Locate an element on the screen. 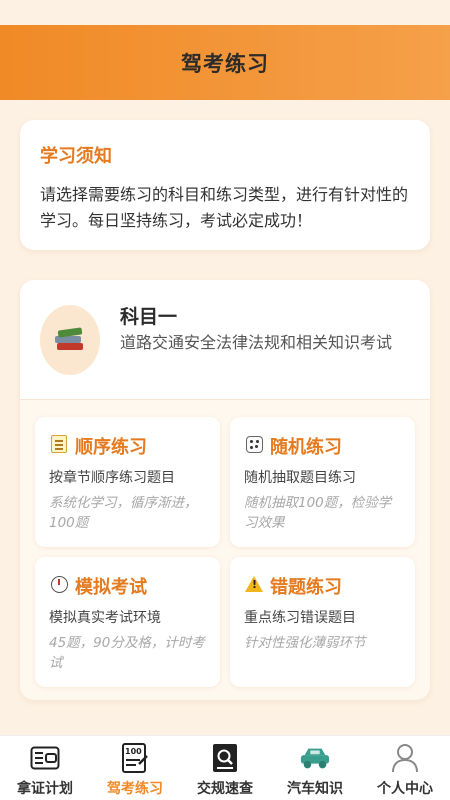  tile-subtitle: 按章节顺序练习题目 is located at coordinates (112, 478).